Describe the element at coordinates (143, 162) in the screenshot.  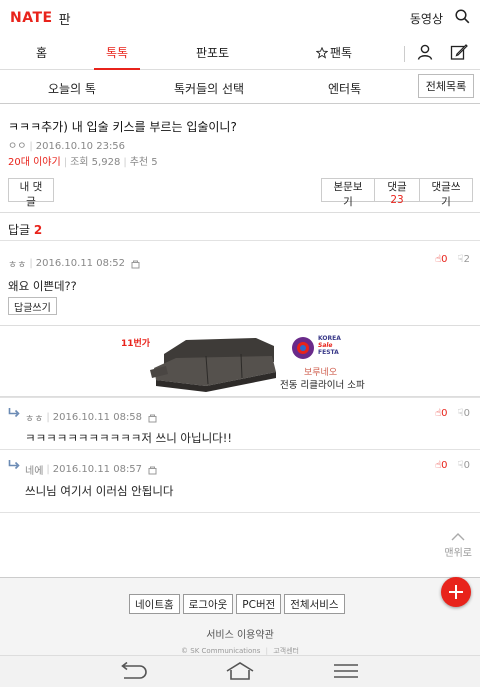
I see `post-recommend: 추천 5` at that location.